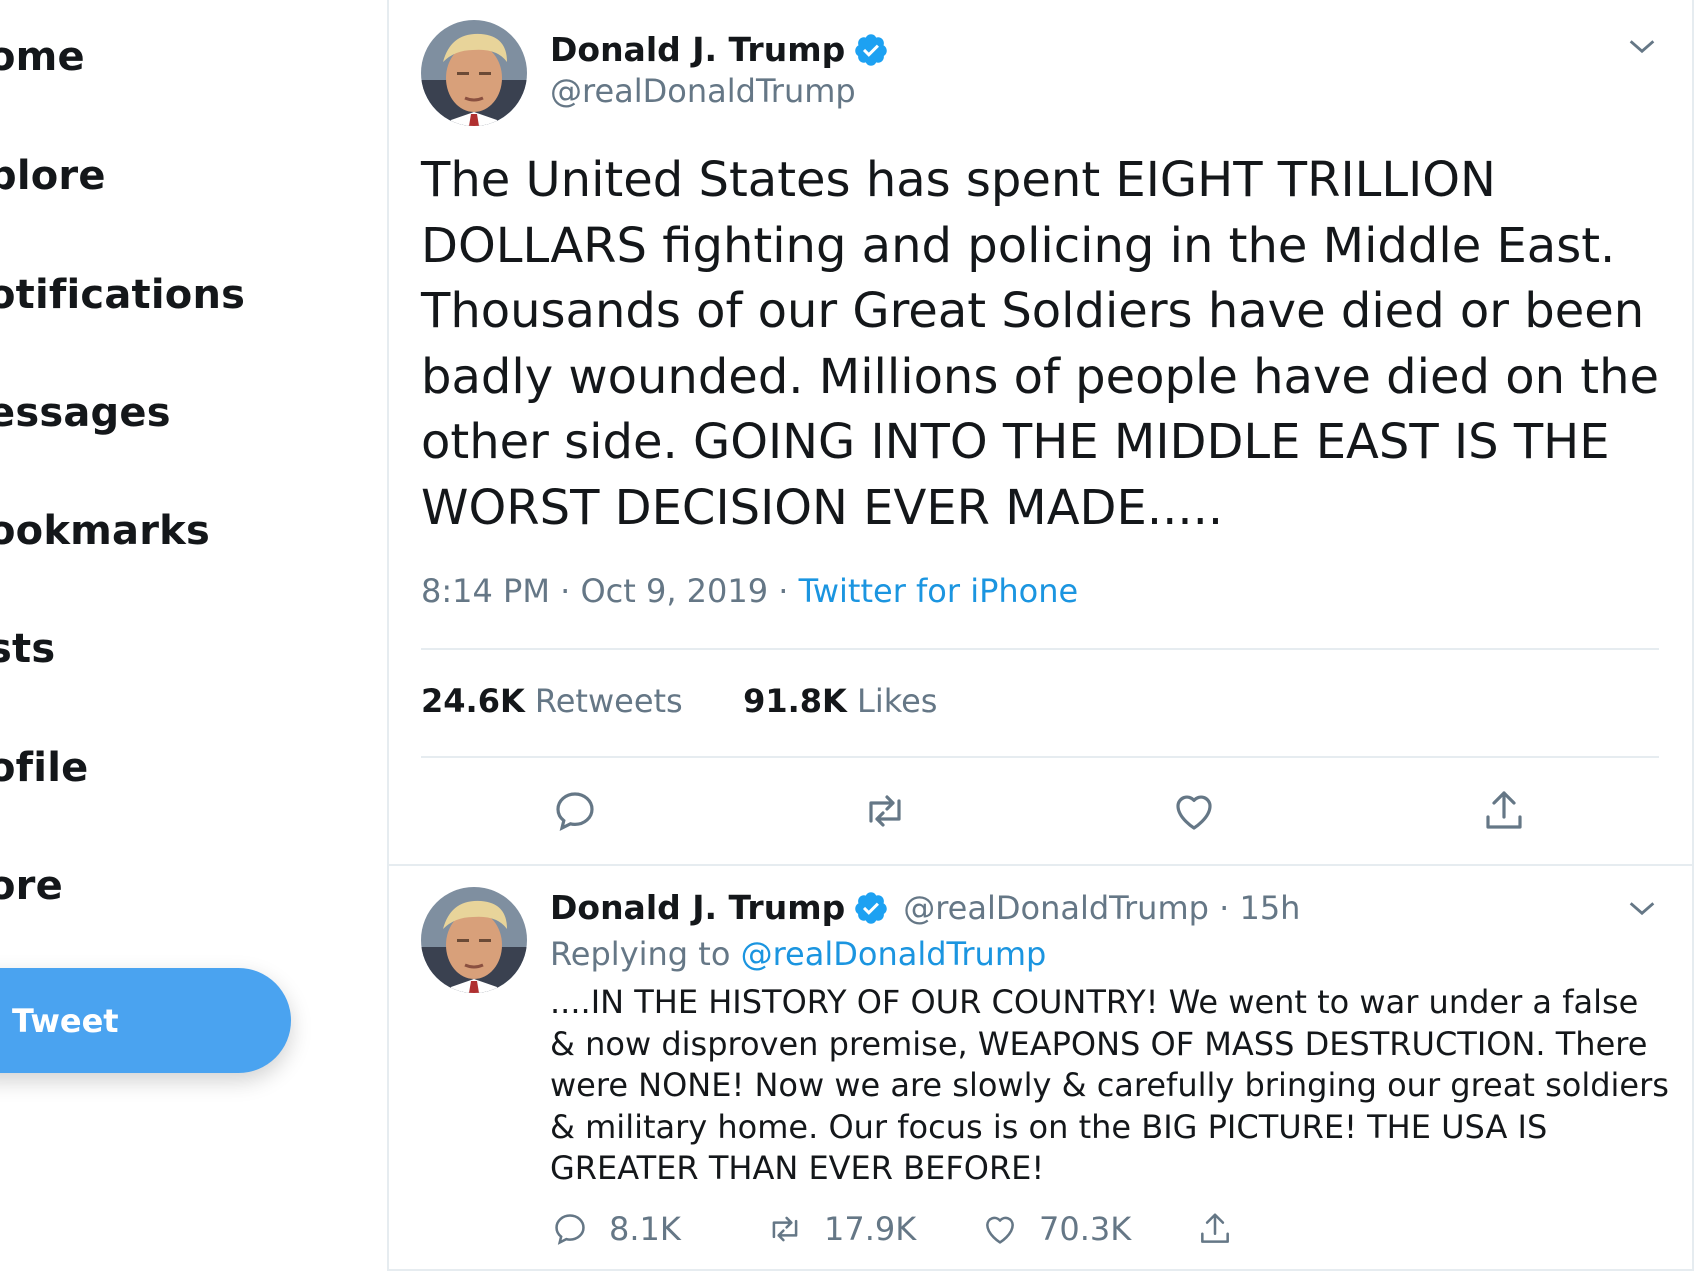 The height and width of the screenshot is (1271, 1696). I want to click on sidebar-item-more: ore, so click(31, 886).